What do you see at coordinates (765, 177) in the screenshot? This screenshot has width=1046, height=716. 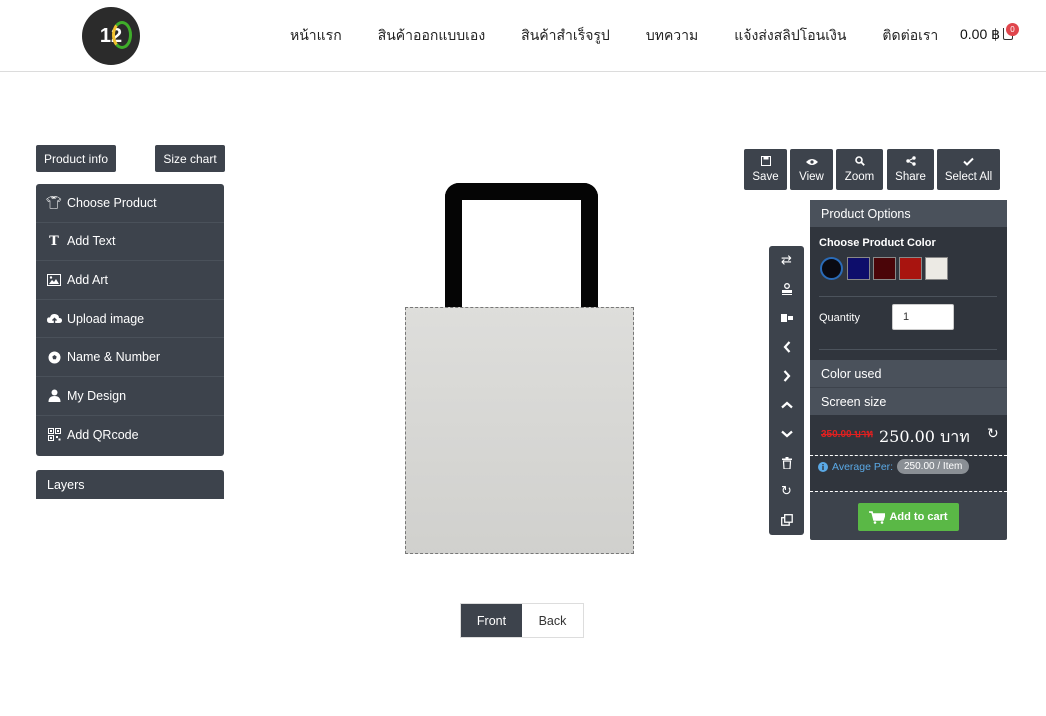 I see `save-label: Save` at bounding box center [765, 177].